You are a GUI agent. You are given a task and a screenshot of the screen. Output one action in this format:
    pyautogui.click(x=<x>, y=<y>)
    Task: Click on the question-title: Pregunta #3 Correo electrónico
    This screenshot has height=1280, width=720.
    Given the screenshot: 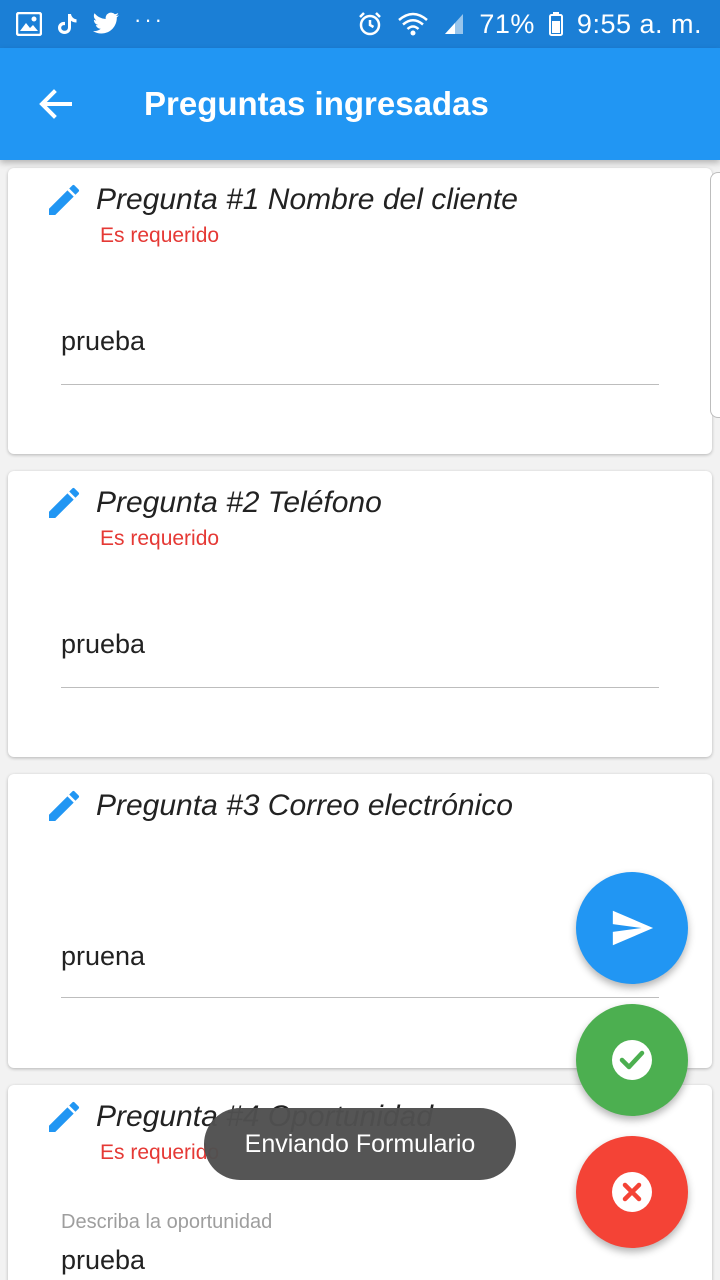 What is the action you would take?
    pyautogui.click(x=304, y=805)
    